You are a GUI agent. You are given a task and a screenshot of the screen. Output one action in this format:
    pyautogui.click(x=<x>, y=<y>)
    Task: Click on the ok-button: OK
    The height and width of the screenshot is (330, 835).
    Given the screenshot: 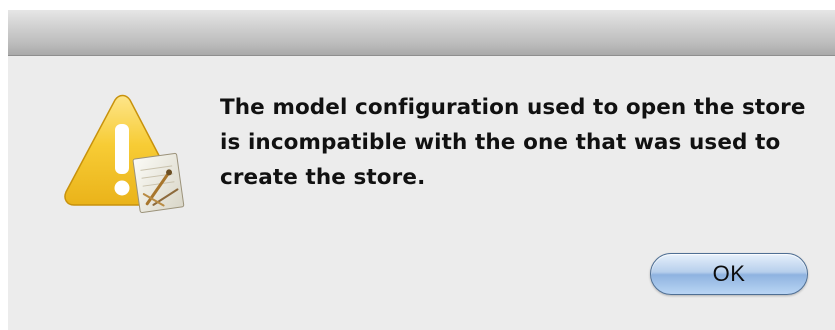 What is the action you would take?
    pyautogui.click(x=729, y=274)
    